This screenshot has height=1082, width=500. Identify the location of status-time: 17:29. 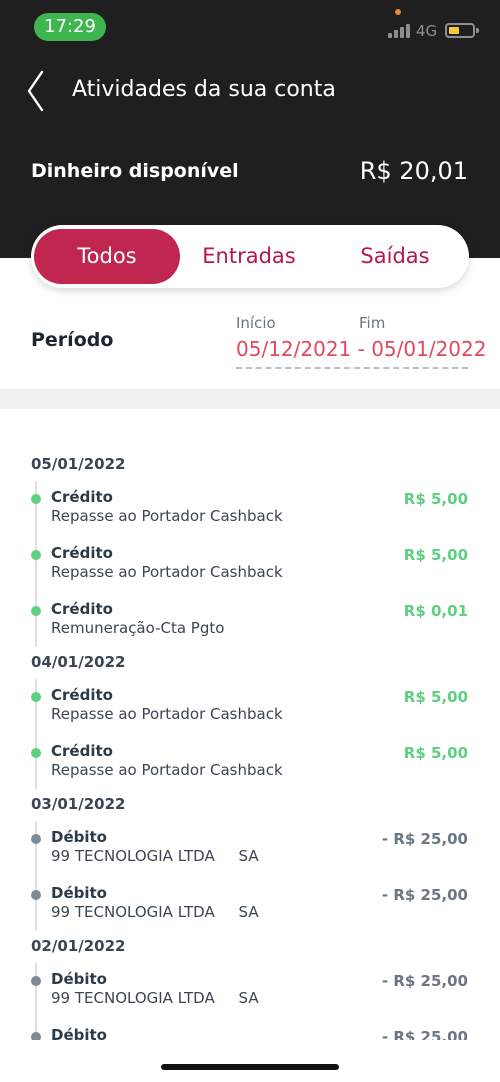
(70, 27).